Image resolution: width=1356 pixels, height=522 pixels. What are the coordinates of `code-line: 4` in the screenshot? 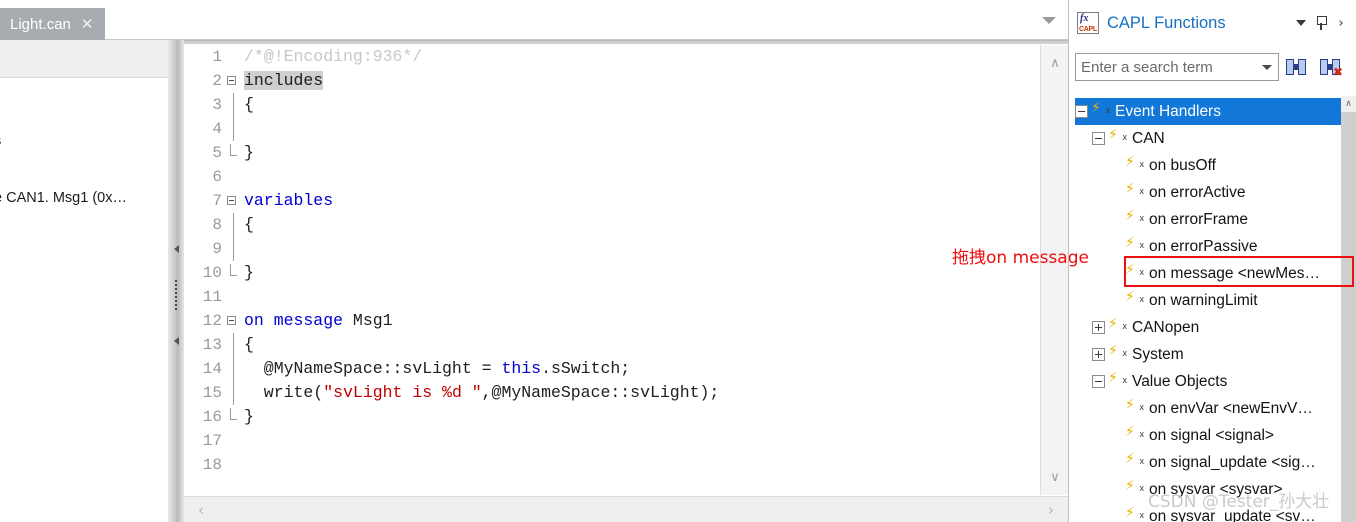 It's located at (611, 128).